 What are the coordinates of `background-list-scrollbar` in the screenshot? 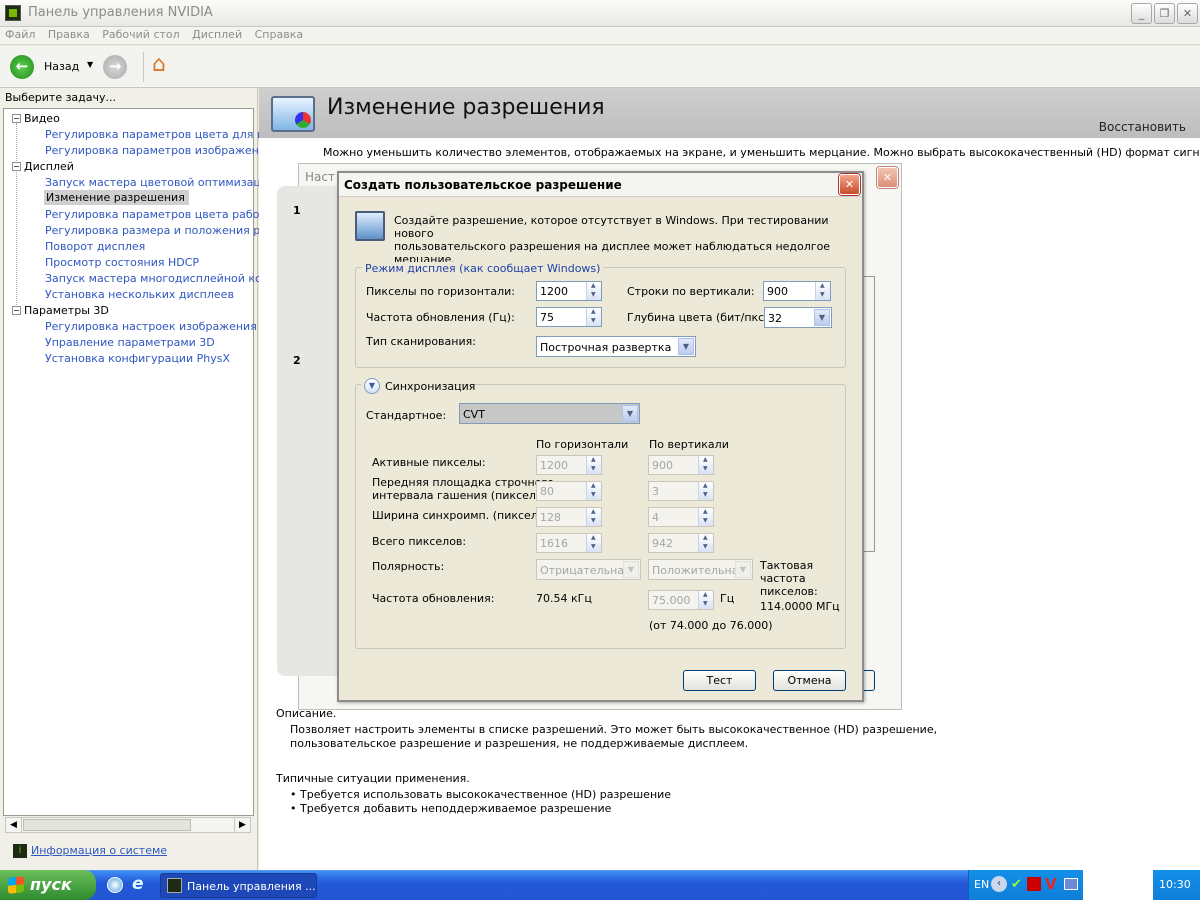 It's located at (869, 414).